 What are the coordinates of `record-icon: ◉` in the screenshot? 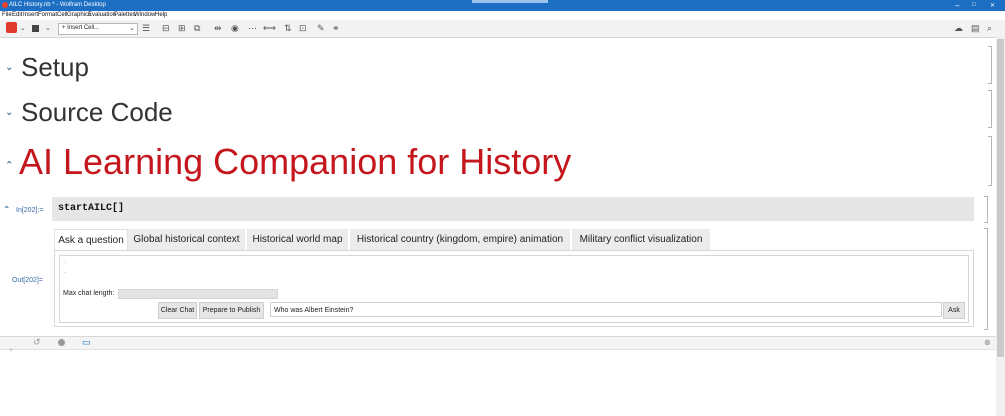 It's located at (235, 28).